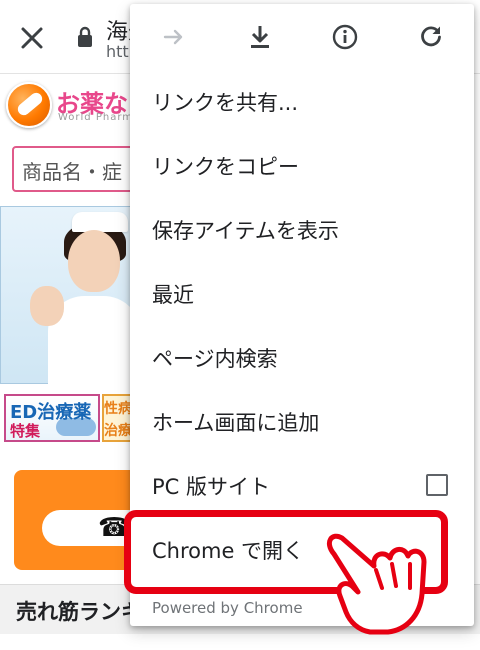  Describe the element at coordinates (47, 306) in the screenshot. I see `ok-hand-gesture` at that location.